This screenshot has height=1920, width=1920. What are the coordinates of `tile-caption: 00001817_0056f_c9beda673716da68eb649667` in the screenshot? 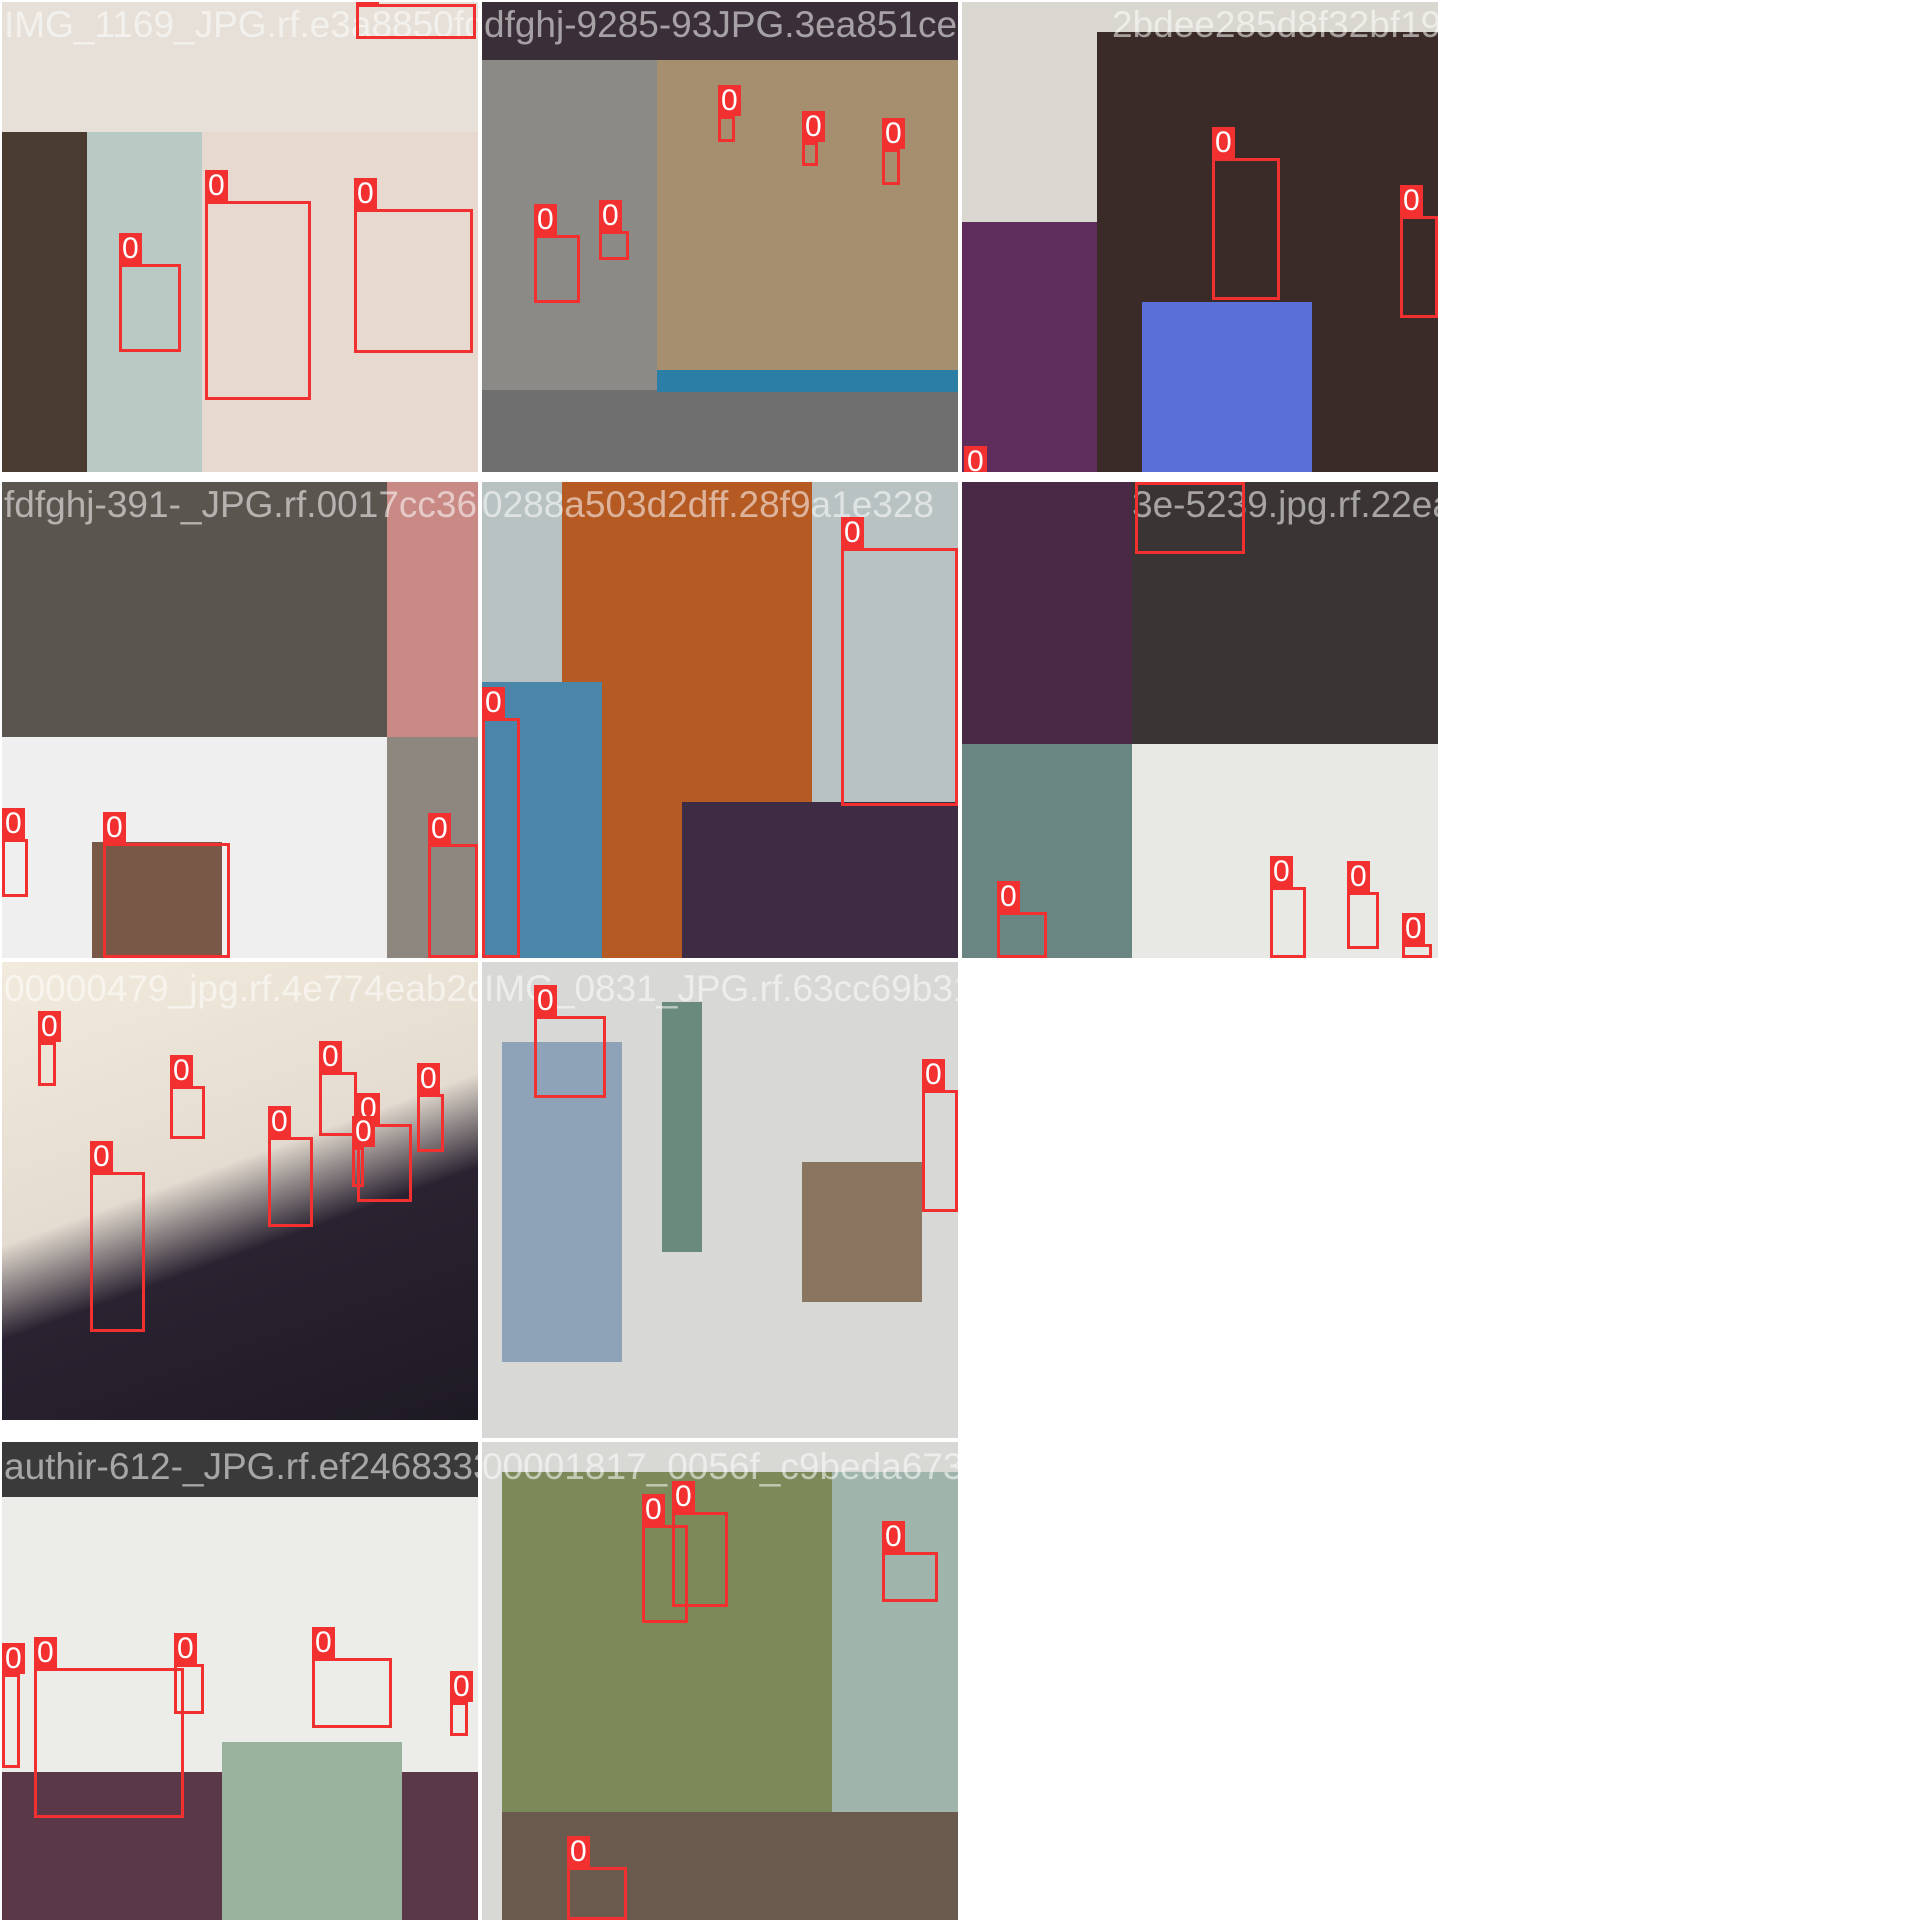 It's located at (720, 1466).